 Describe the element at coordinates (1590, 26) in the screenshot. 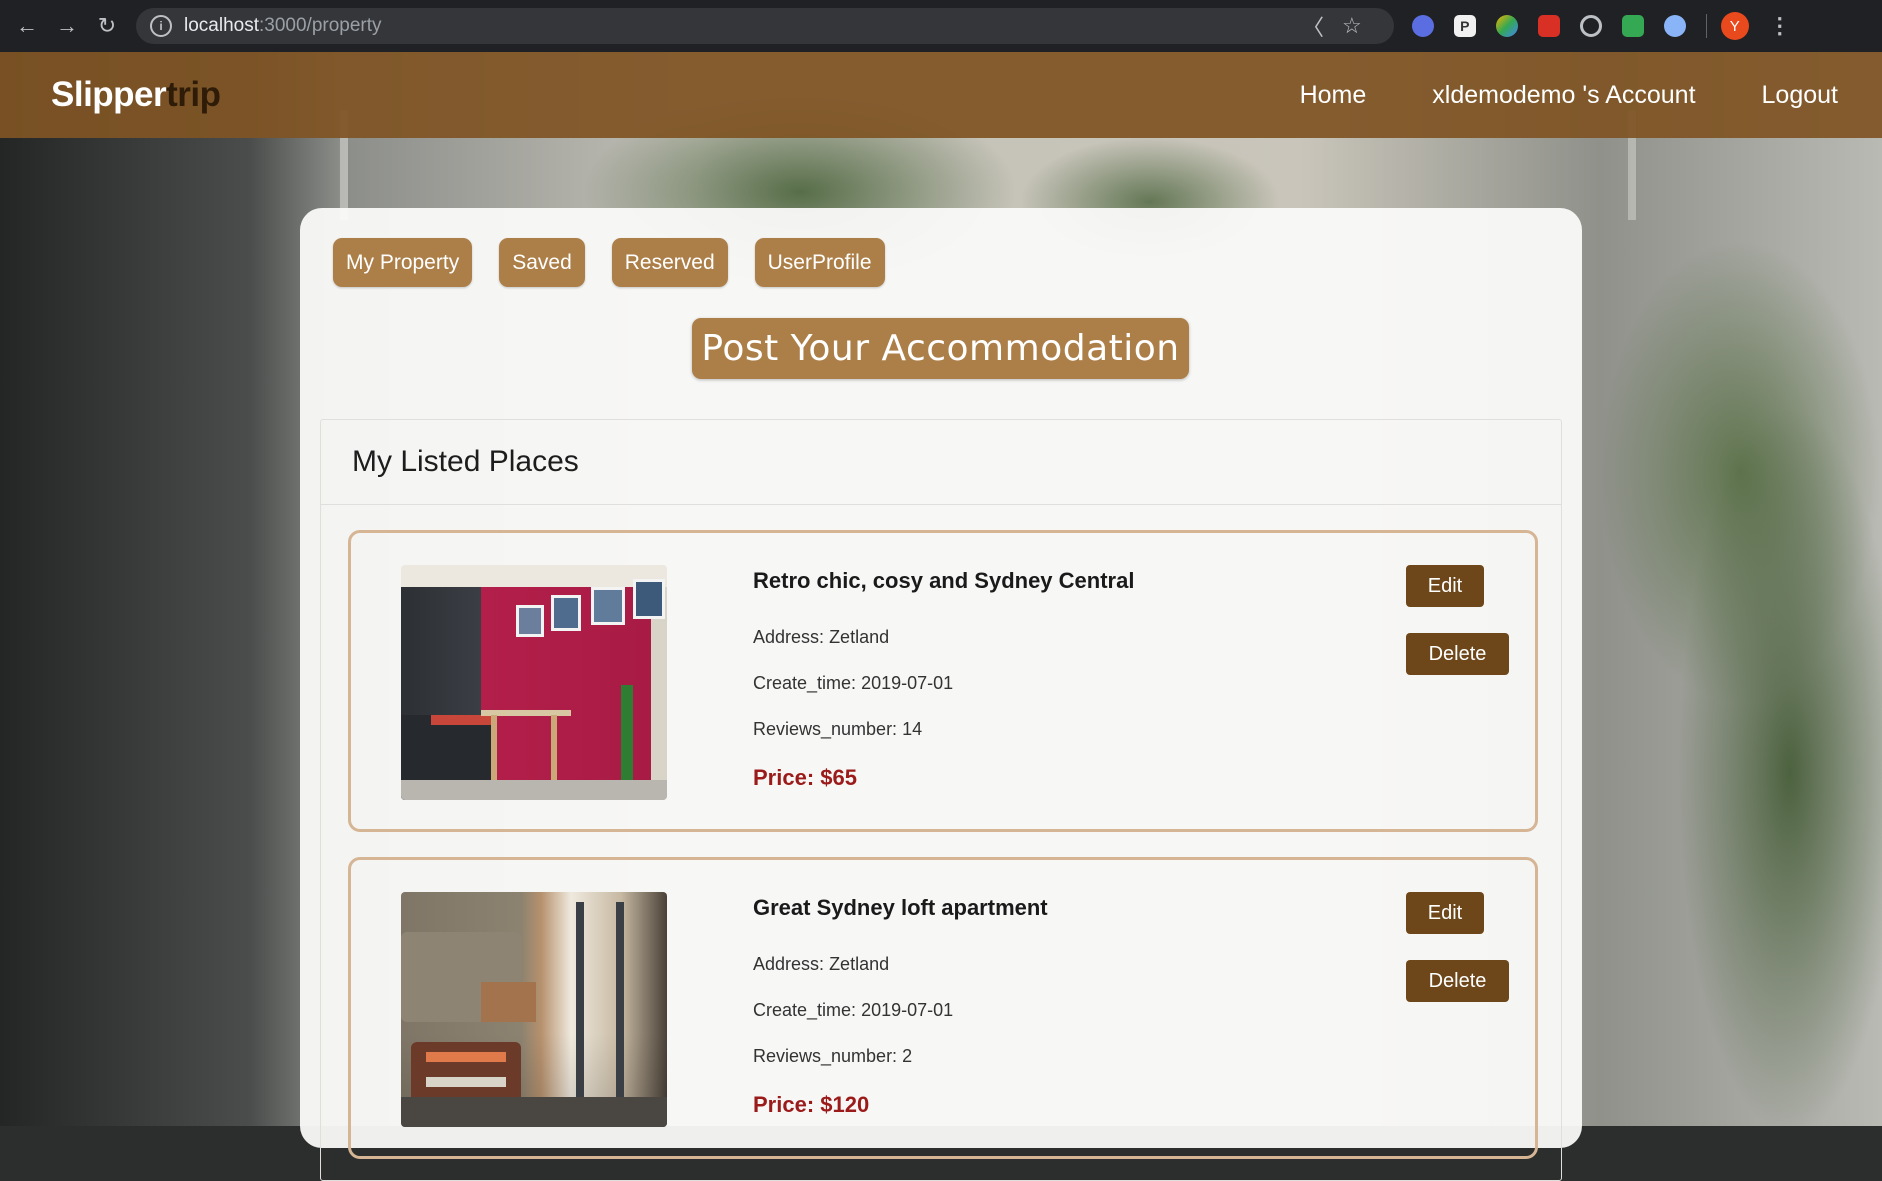

I see `extension-target-icon` at that location.